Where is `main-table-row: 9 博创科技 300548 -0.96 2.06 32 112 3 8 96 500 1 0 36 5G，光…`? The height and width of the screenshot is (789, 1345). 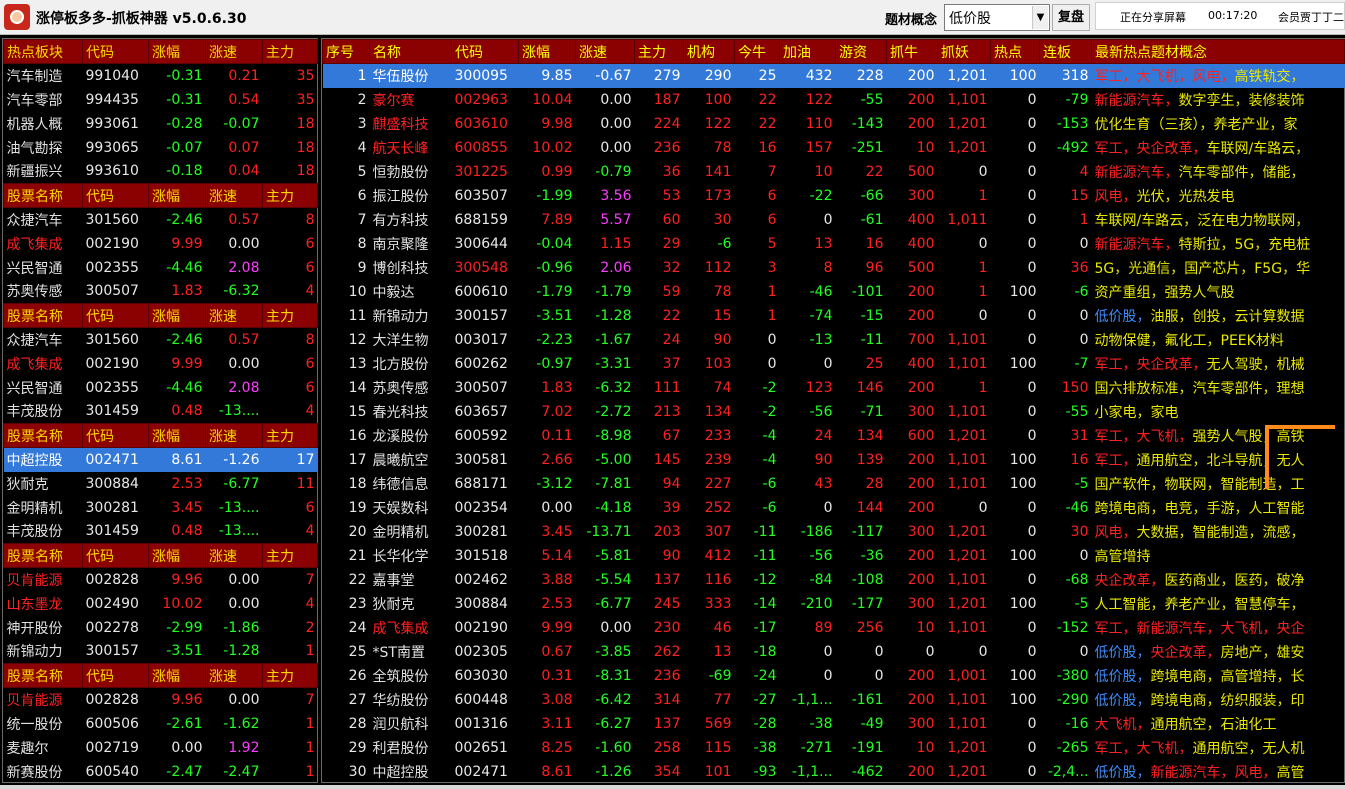
main-table-row: 9 博创科技 300548 -0.96 2.06 32 112 3 8 96 500 1 0 36 5G，光… is located at coordinates (834, 268).